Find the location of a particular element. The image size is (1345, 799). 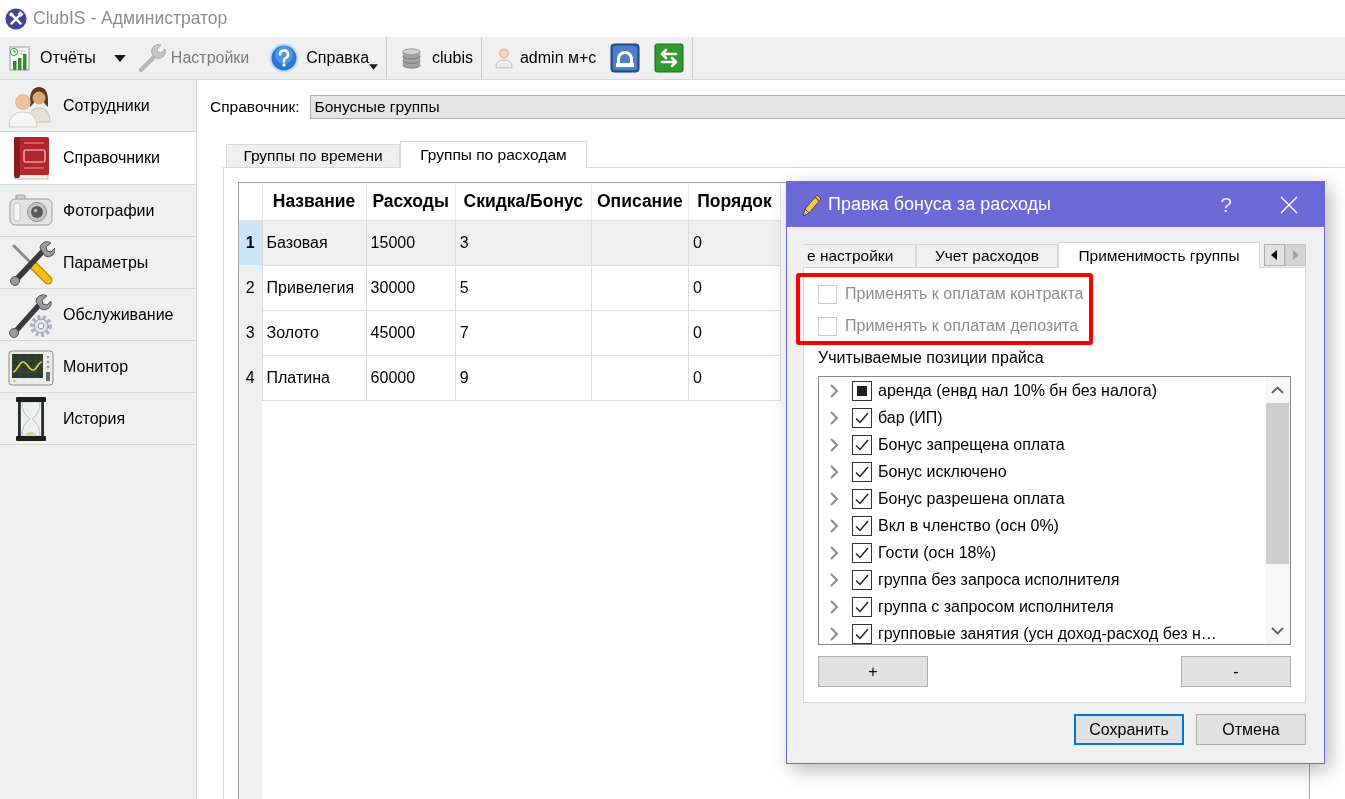

list-item-label: аренда (енвд нал 10% бн без налога) is located at coordinates (1017, 390).